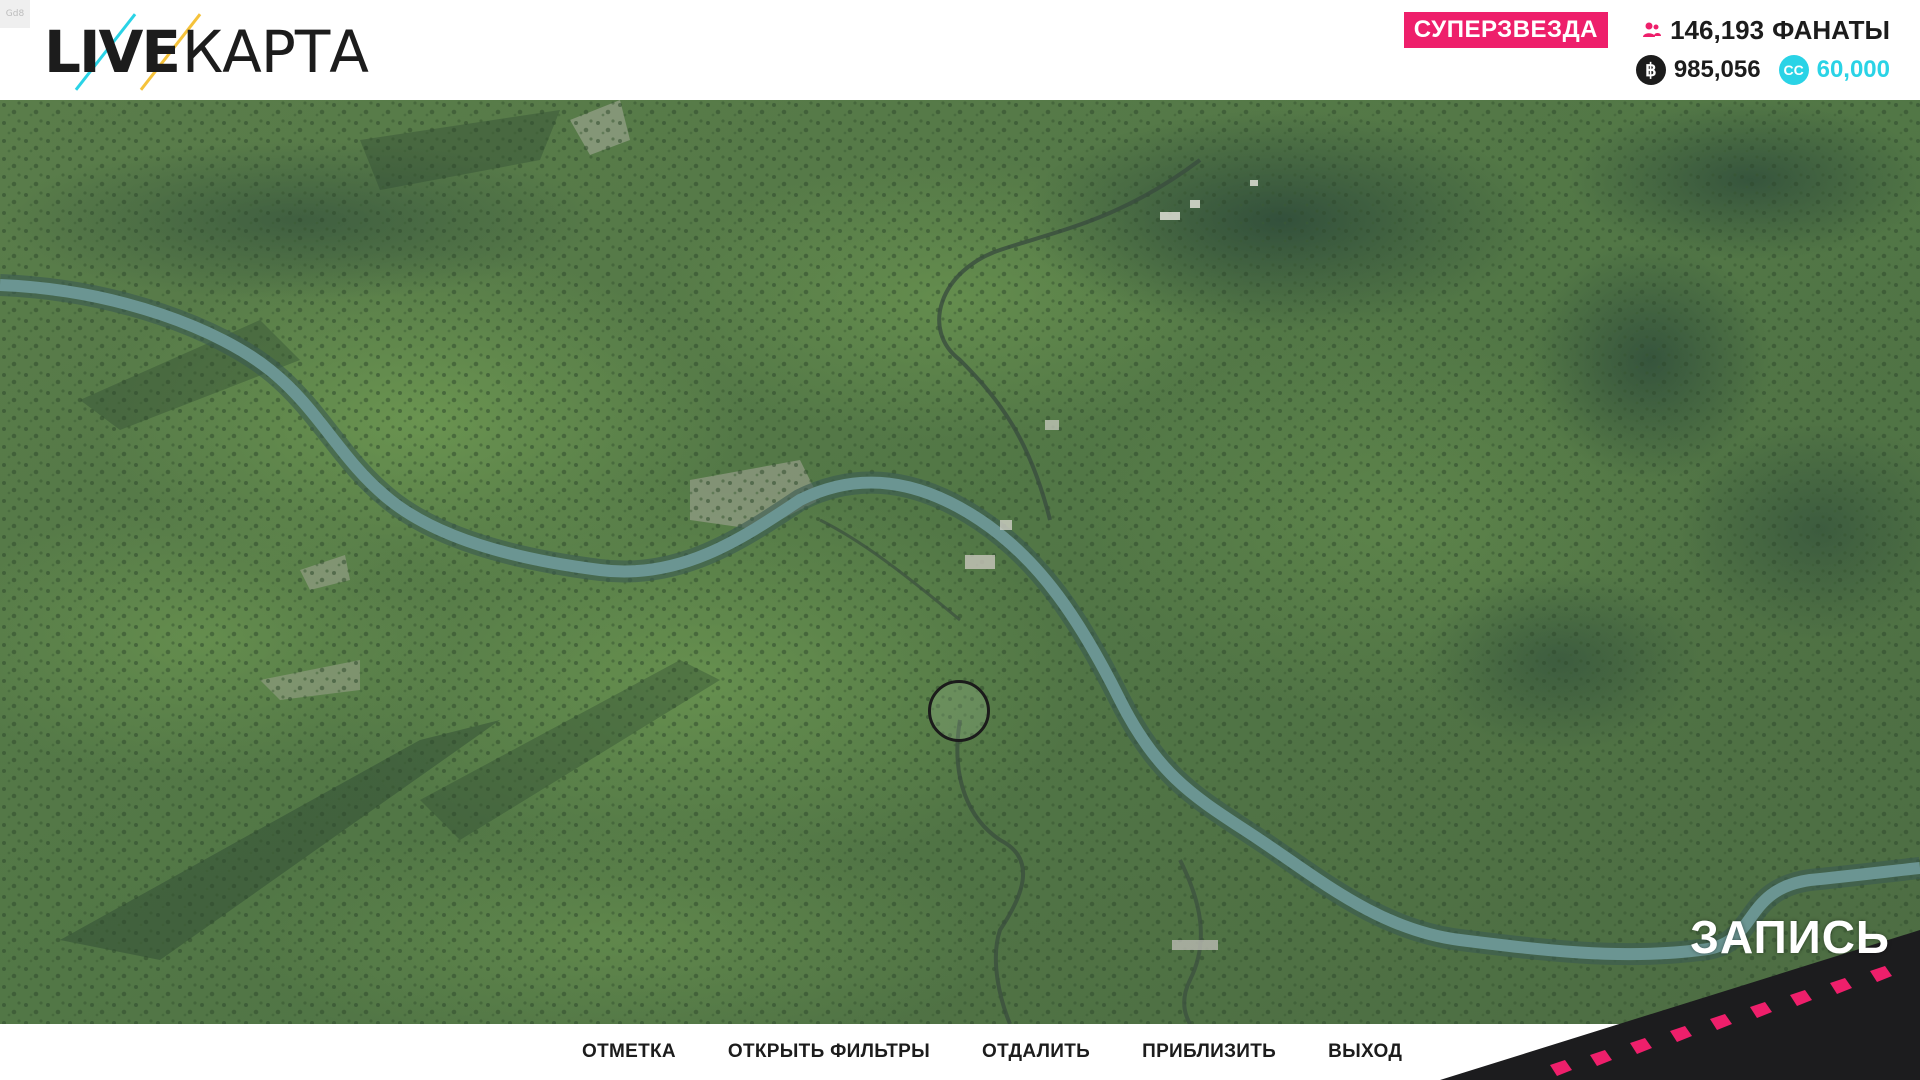  Describe the element at coordinates (1831, 30) in the screenshot. I see `fans-label: ФАНАТЫ` at that location.